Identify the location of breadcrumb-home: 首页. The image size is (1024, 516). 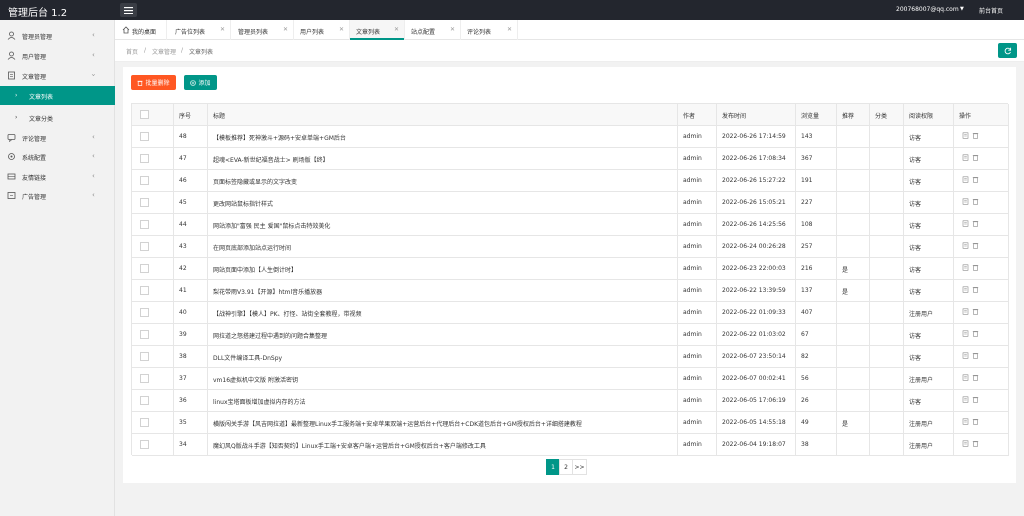
(132, 51).